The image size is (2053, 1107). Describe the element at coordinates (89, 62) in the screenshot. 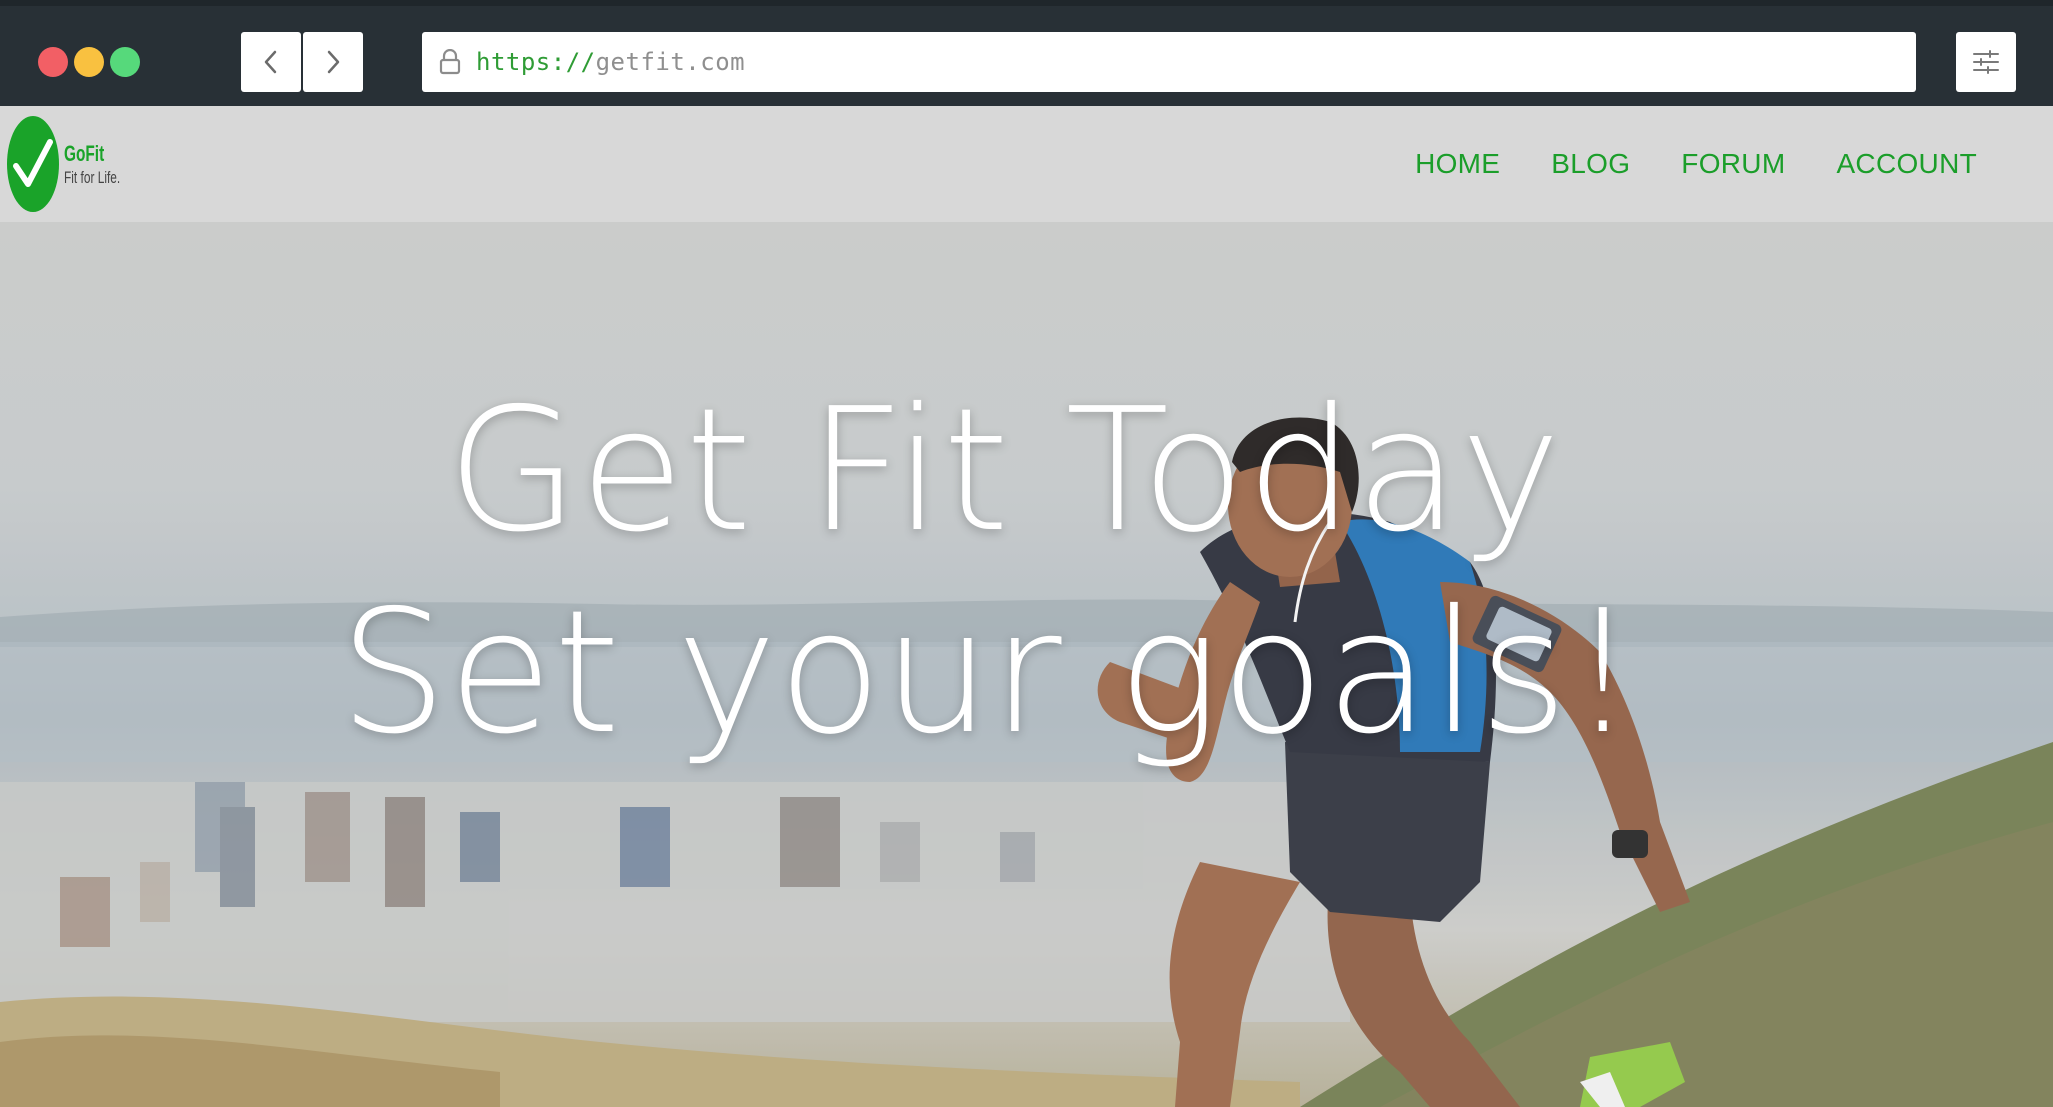

I see `minimize-window-button` at that location.